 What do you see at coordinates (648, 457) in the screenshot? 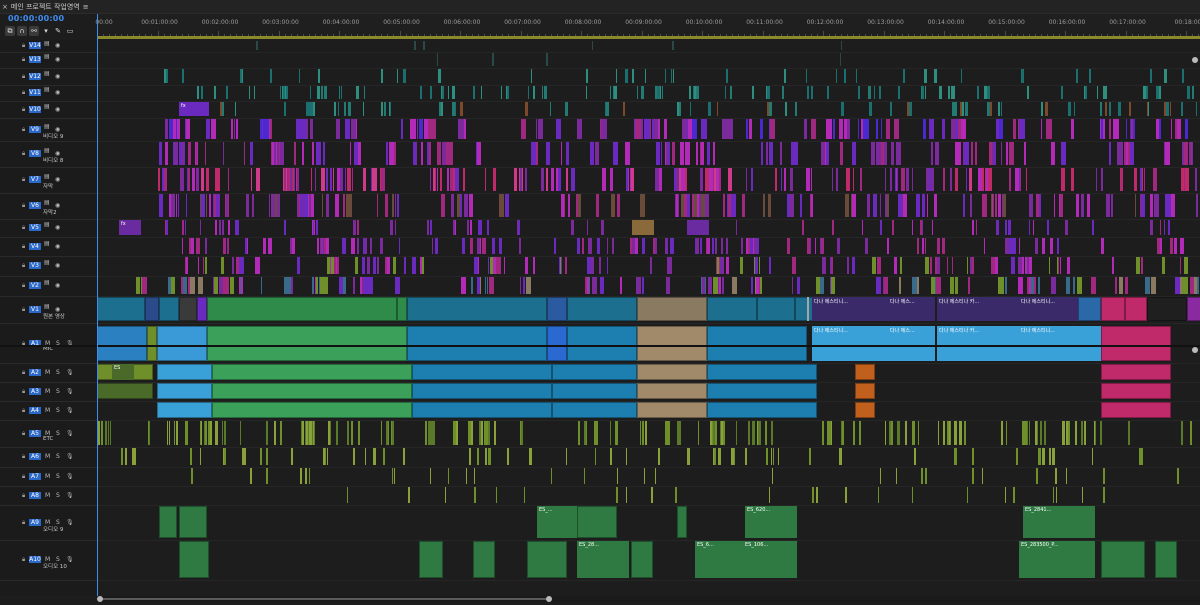
I see `track-lane-a6` at bounding box center [648, 457].